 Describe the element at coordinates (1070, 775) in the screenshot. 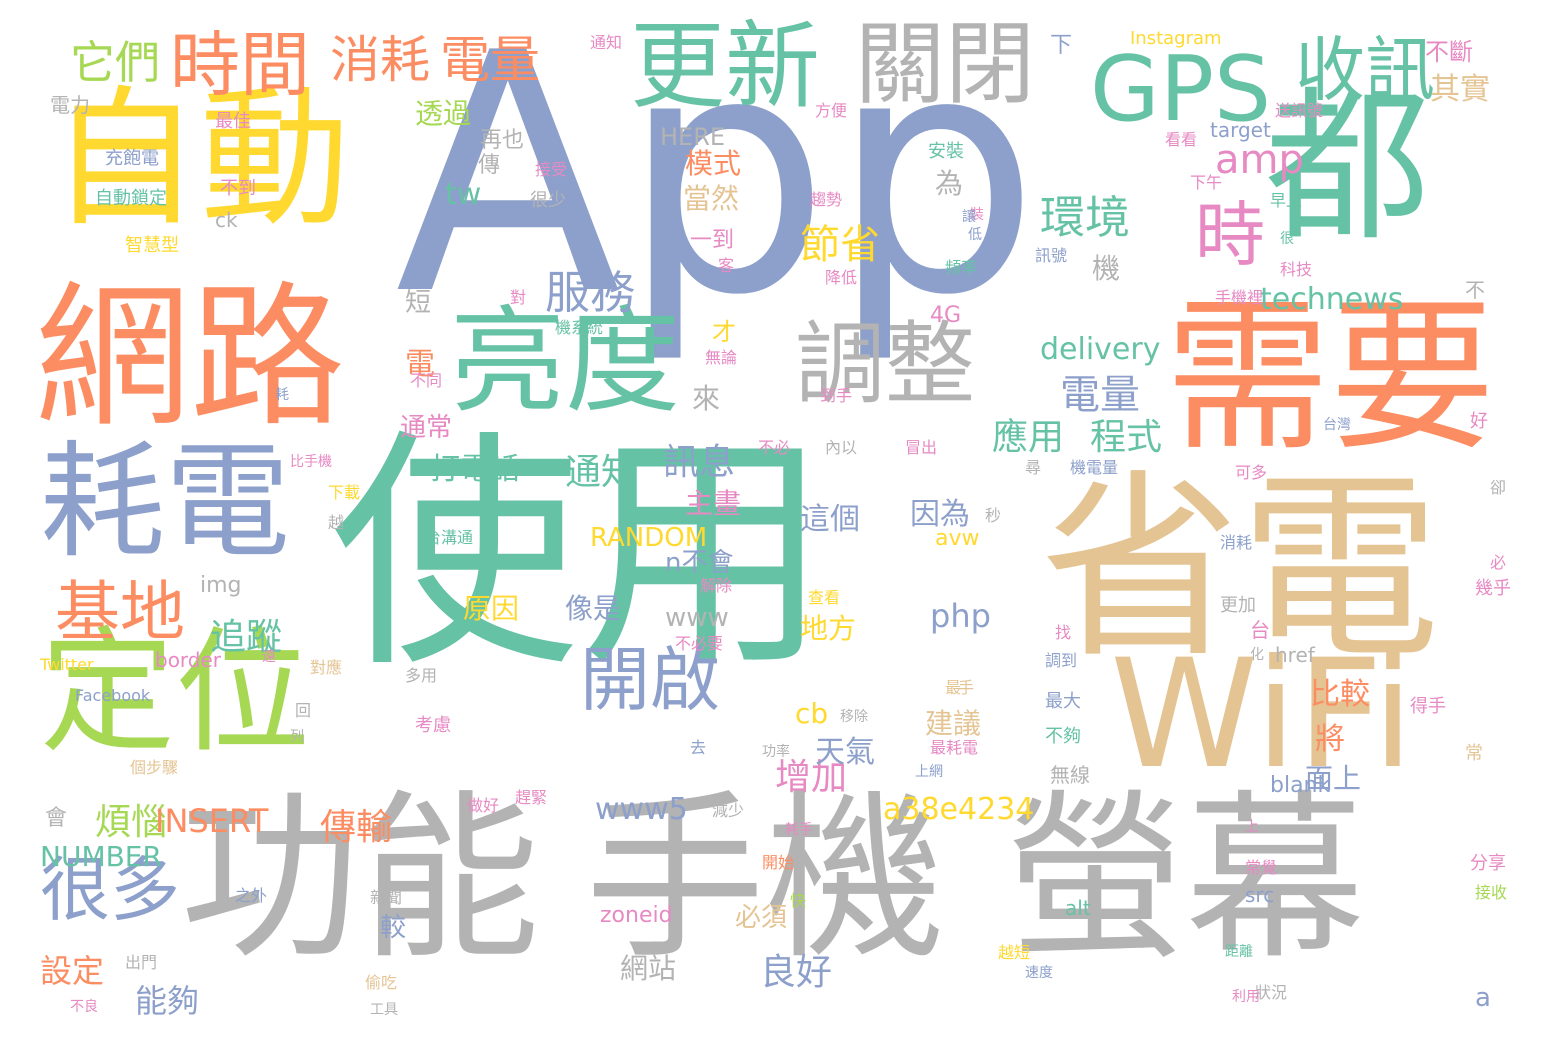

I see `cloud-word: 無線` at that location.